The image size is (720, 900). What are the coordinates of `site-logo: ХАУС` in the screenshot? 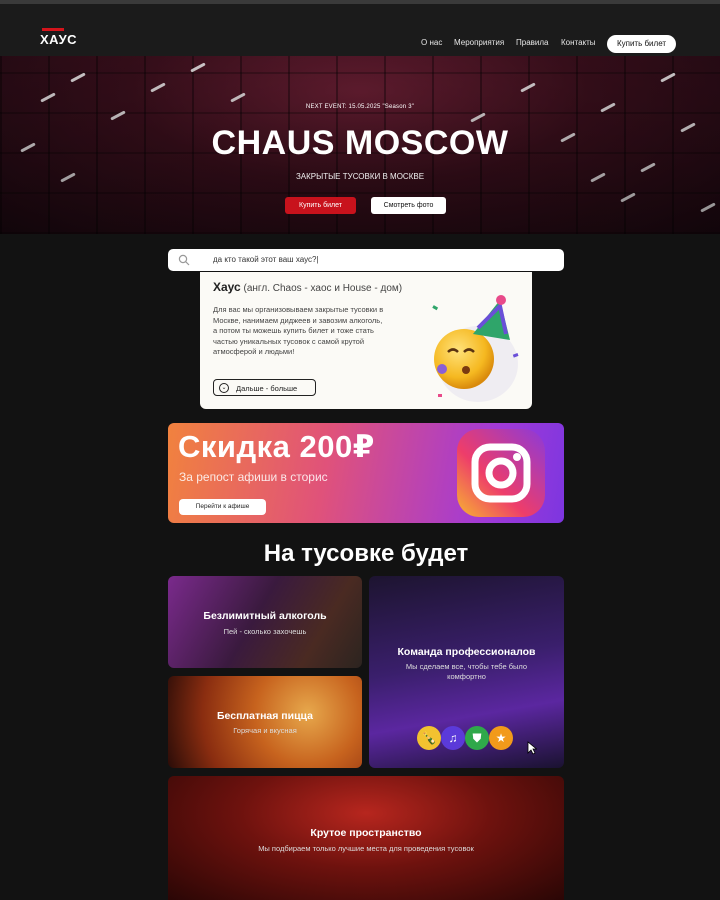 It's located at (58, 37).